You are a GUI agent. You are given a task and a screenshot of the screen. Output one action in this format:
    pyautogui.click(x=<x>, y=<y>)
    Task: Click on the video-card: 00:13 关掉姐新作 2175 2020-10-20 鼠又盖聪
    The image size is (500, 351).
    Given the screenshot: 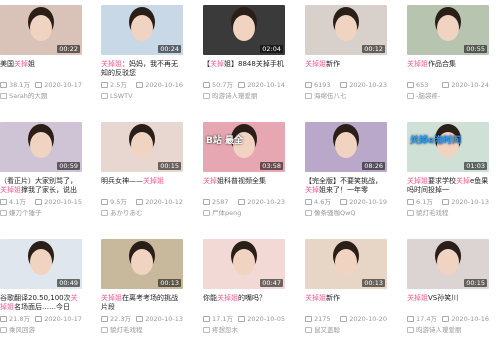 What is the action you would take?
    pyautogui.click(x=346, y=286)
    